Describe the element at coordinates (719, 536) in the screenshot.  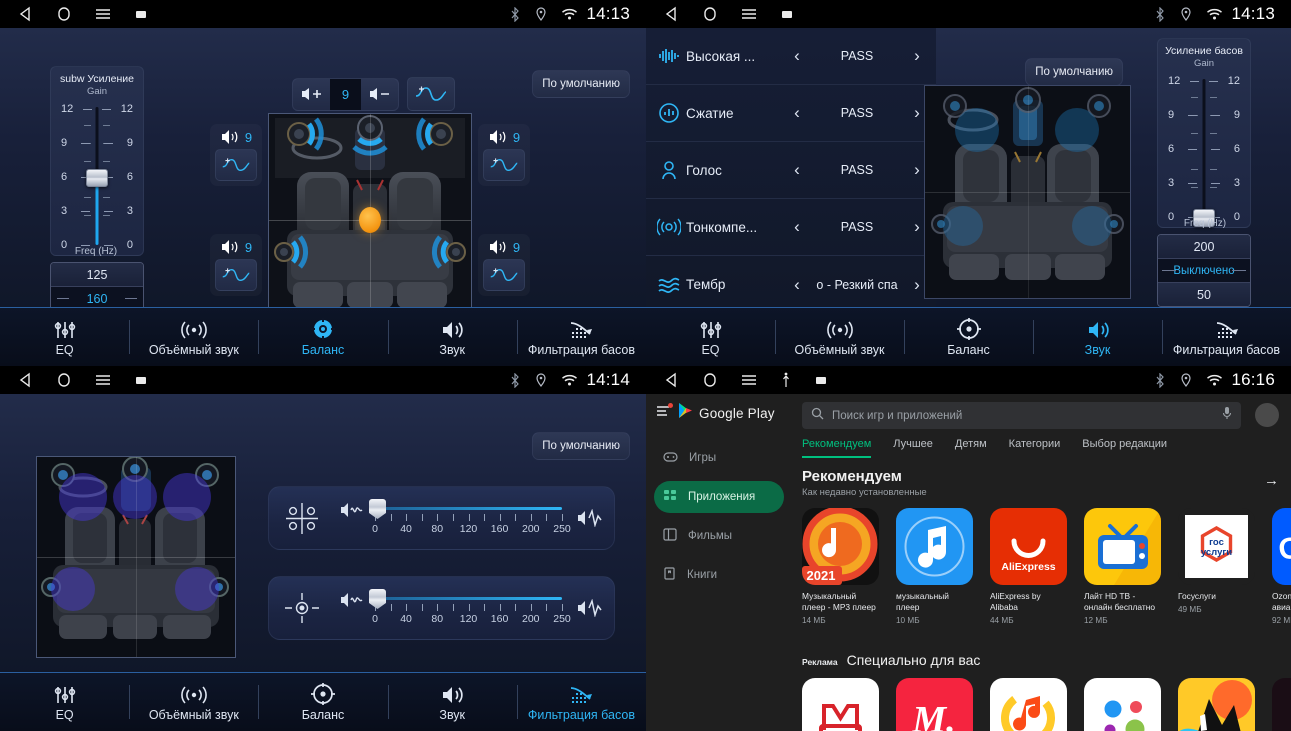
I see `sidebar-item-movies: Фильмы` at that location.